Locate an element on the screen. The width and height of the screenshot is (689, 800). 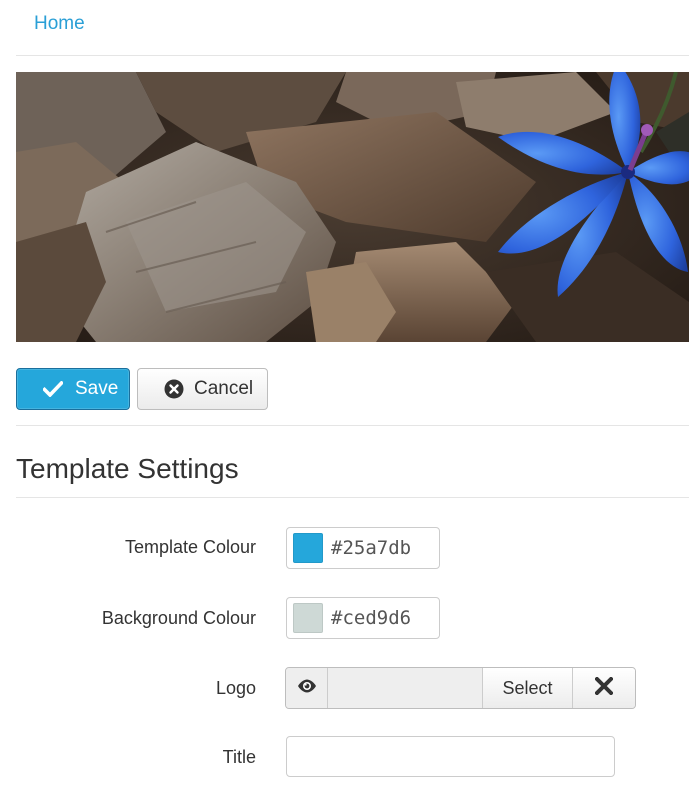
logo-media-field: Select is located at coordinates (460, 688).